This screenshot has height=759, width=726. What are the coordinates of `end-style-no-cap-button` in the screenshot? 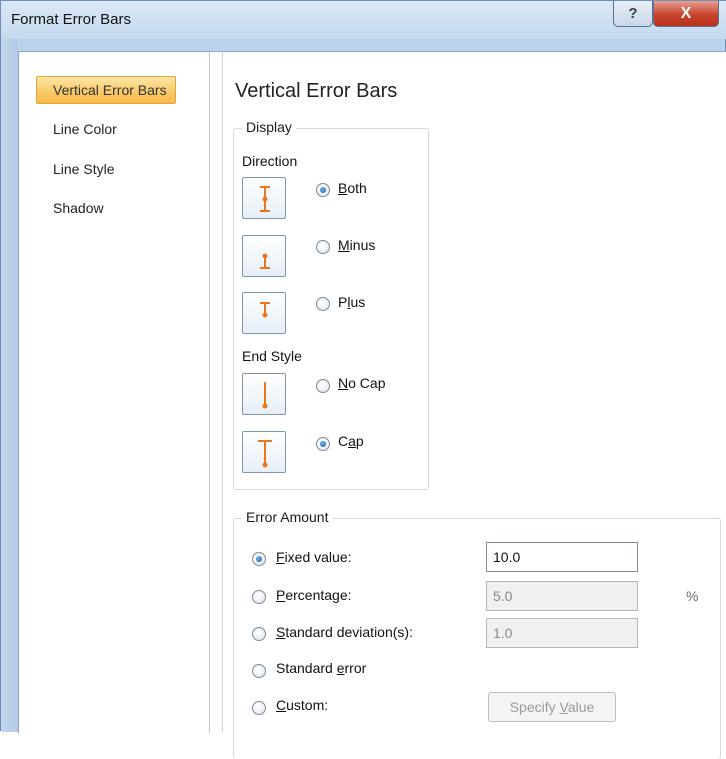 It's located at (264, 394).